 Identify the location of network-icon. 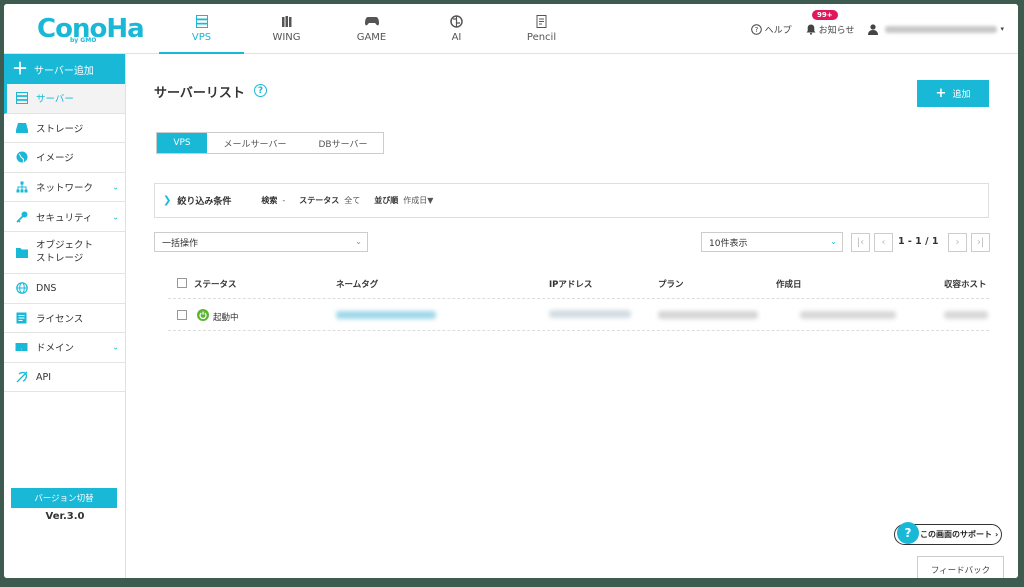
(21, 187).